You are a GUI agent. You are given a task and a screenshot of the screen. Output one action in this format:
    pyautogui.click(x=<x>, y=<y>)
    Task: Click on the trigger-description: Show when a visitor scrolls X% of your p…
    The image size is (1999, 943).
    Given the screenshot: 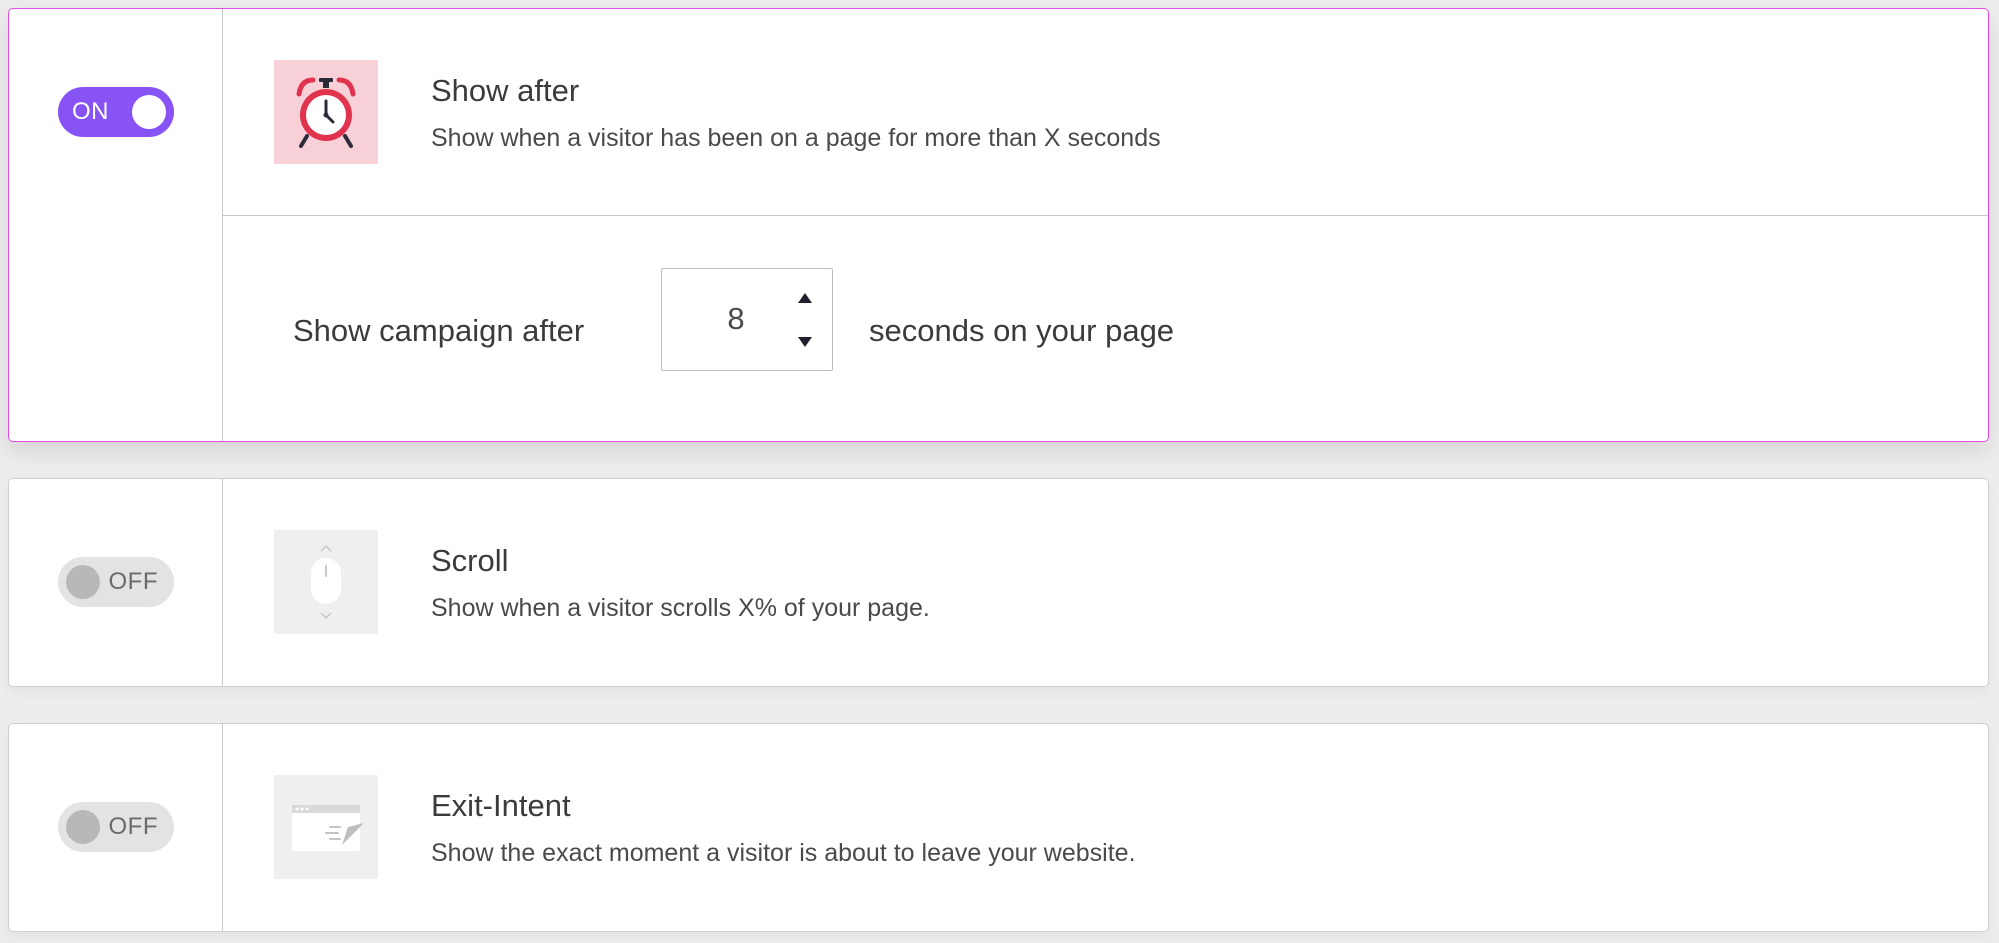 What is the action you would take?
    pyautogui.click(x=680, y=608)
    